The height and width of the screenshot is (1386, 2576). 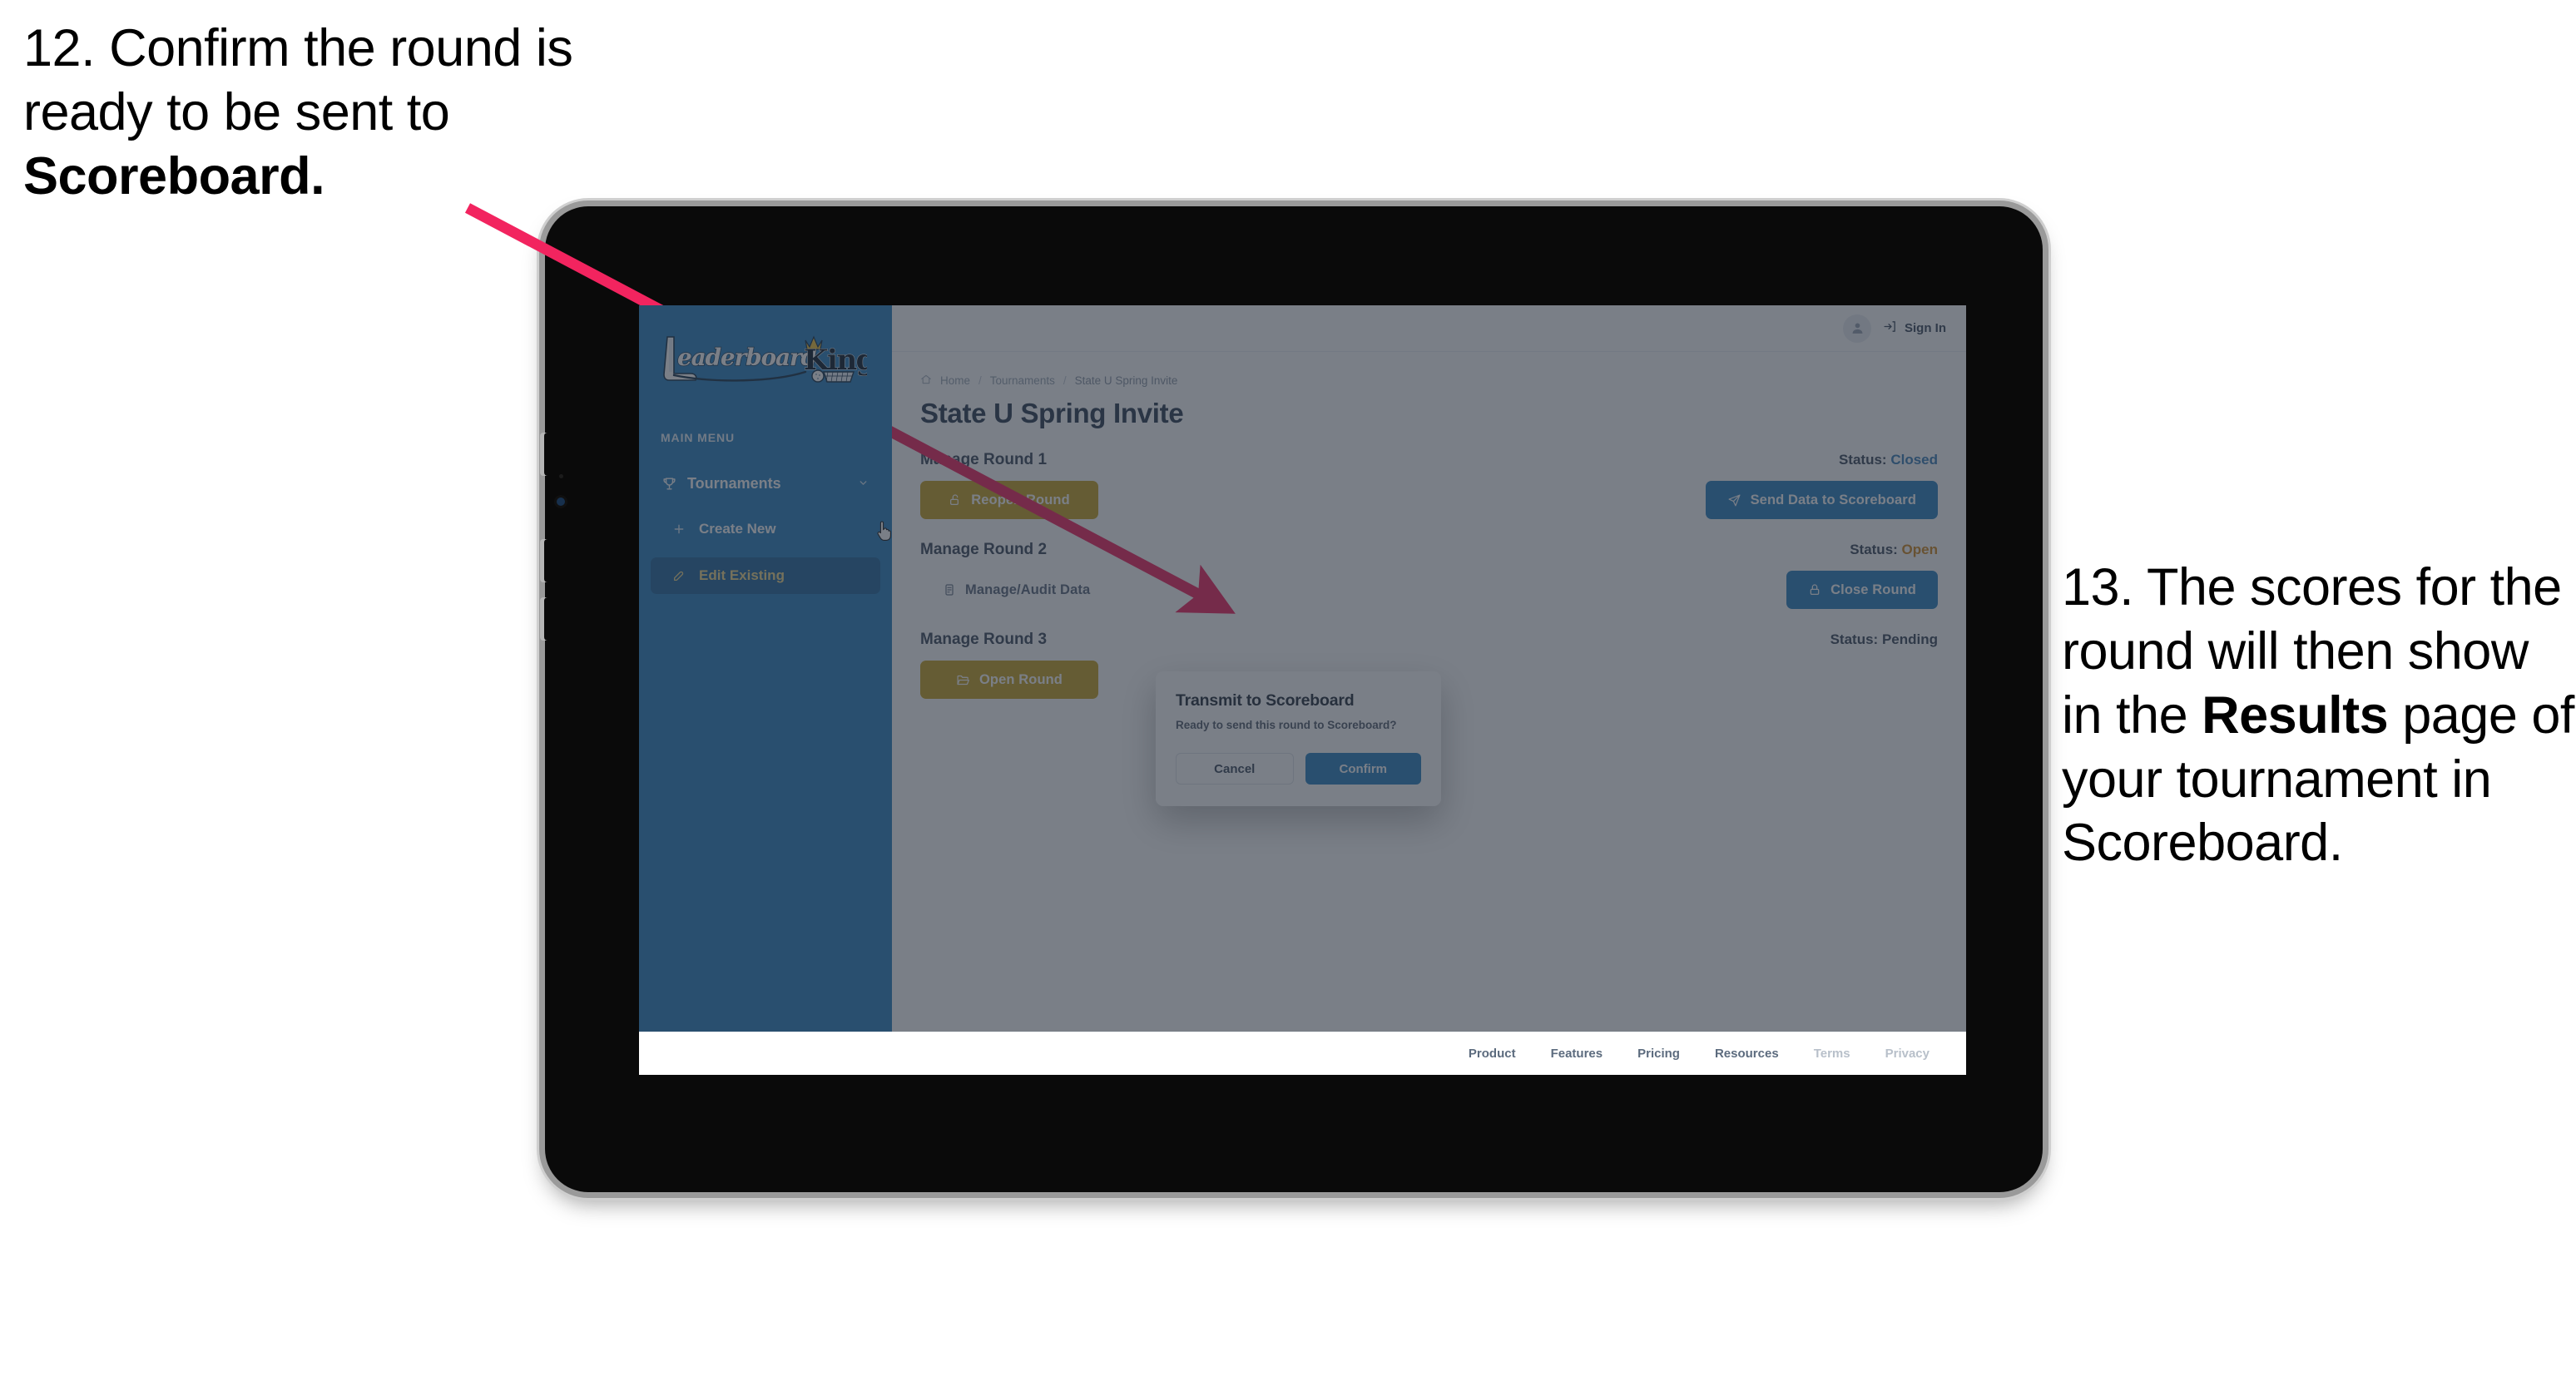 What do you see at coordinates (1747, 1054) in the screenshot?
I see `footer-link-resources: Resources` at bounding box center [1747, 1054].